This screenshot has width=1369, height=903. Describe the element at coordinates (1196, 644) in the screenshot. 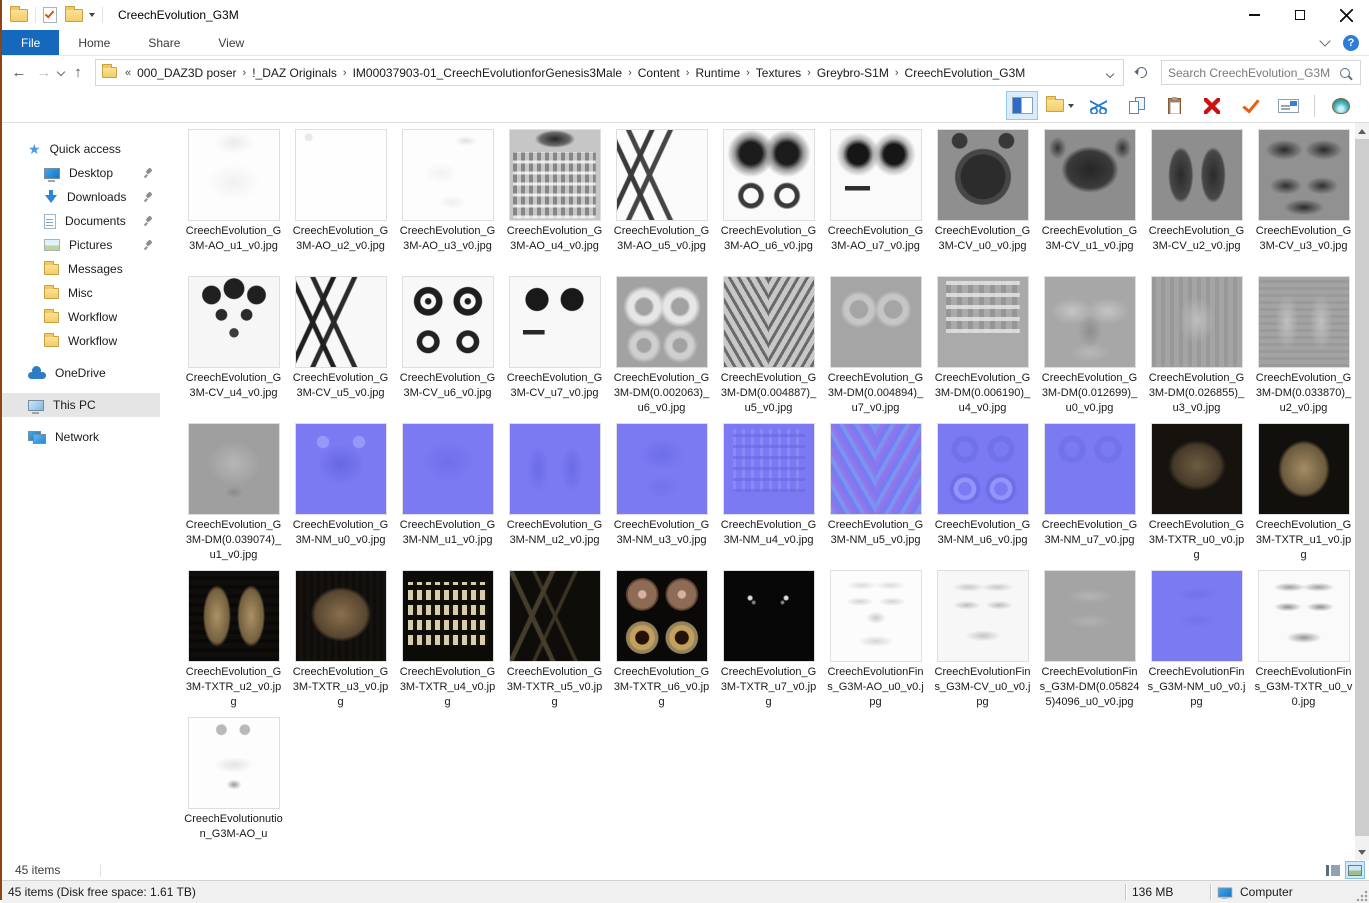

I see `file-item: CreechEvolutionFins_G3M-NM_u0_v0.jpg` at that location.